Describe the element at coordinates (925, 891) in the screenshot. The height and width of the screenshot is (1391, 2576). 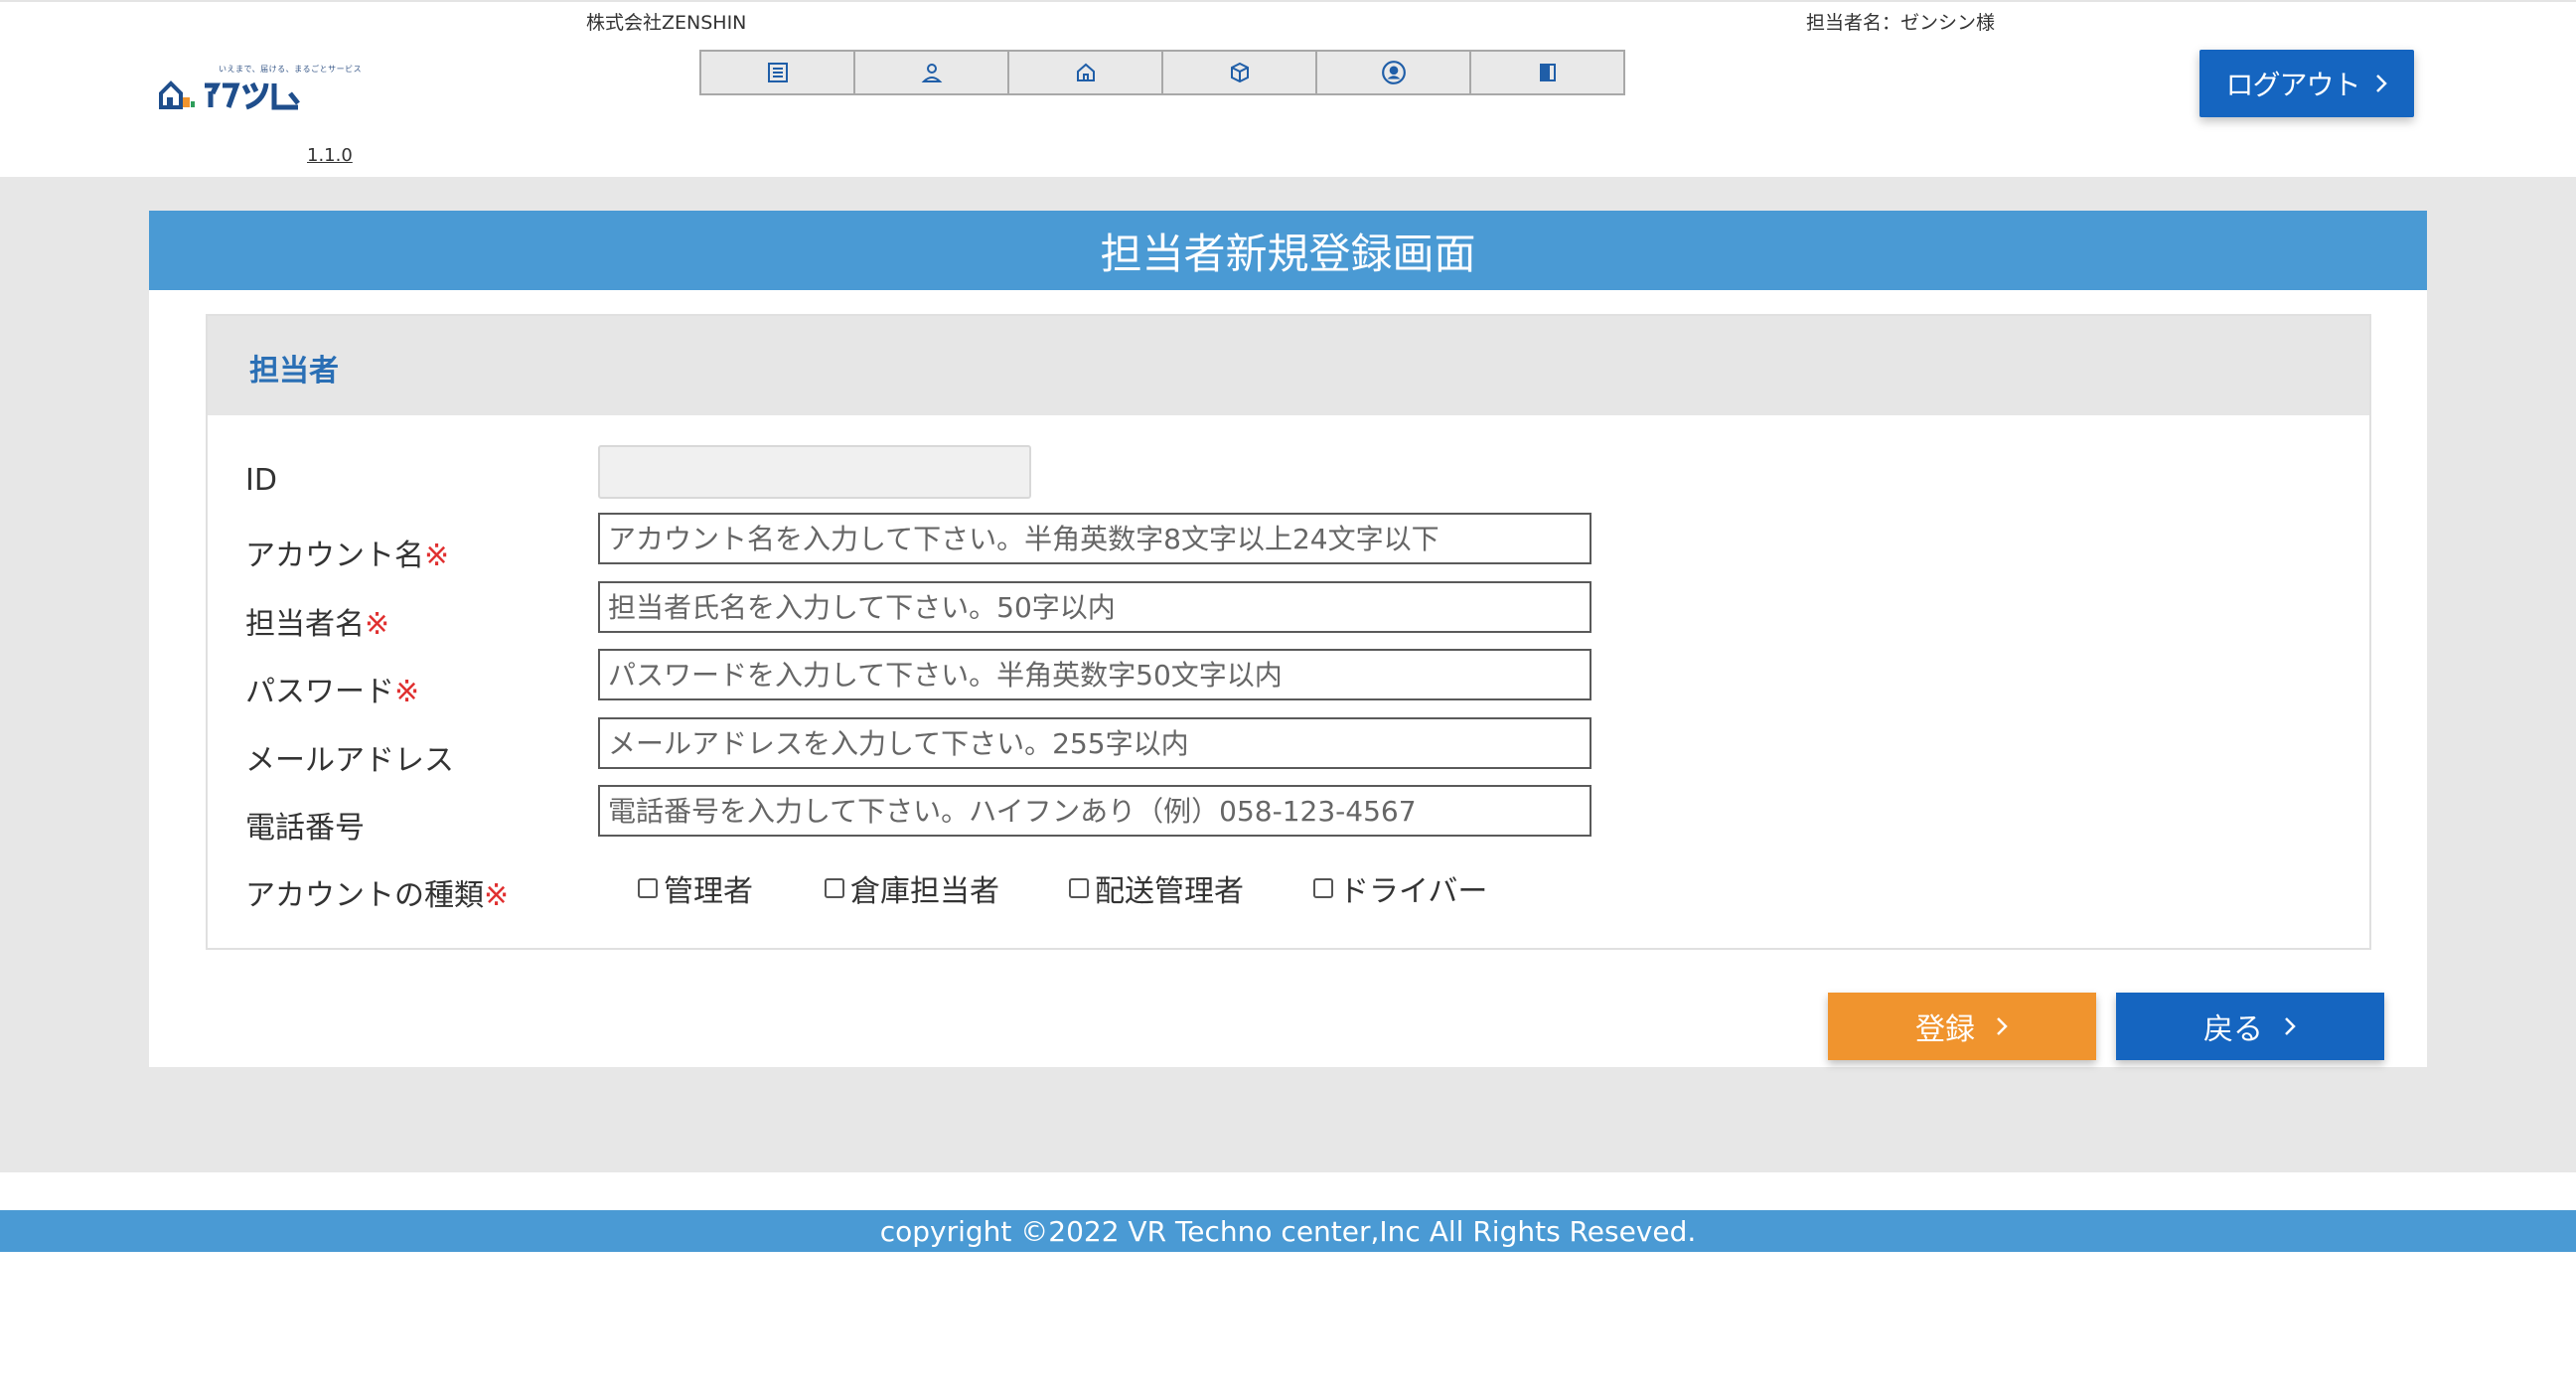
I see `type-option-label: 倉庫担当者` at that location.